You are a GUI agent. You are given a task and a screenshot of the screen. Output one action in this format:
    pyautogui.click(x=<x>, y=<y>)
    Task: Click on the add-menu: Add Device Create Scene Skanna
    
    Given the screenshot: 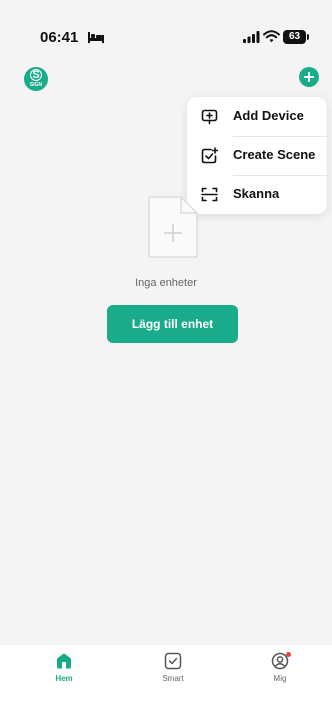 What is the action you would take?
    pyautogui.click(x=257, y=155)
    